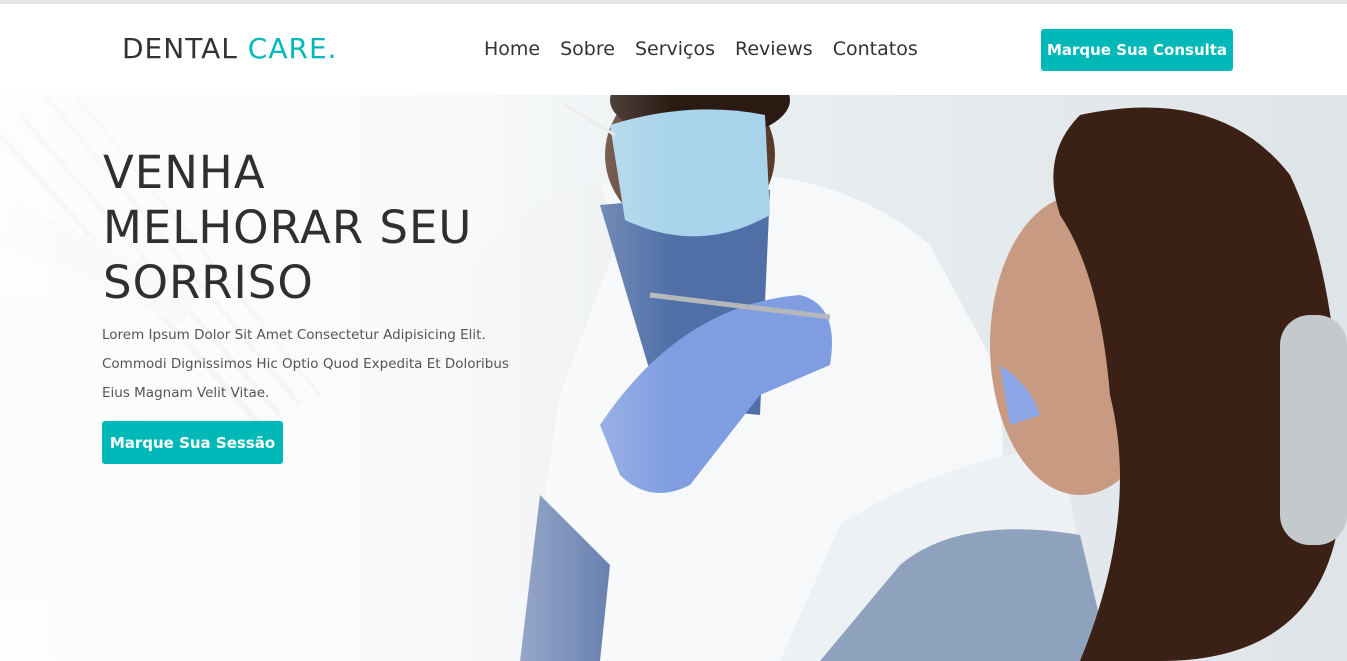 The height and width of the screenshot is (661, 1347). Describe the element at coordinates (192, 442) in the screenshot. I see `book-session-button: Marque Sua Sessão` at that location.